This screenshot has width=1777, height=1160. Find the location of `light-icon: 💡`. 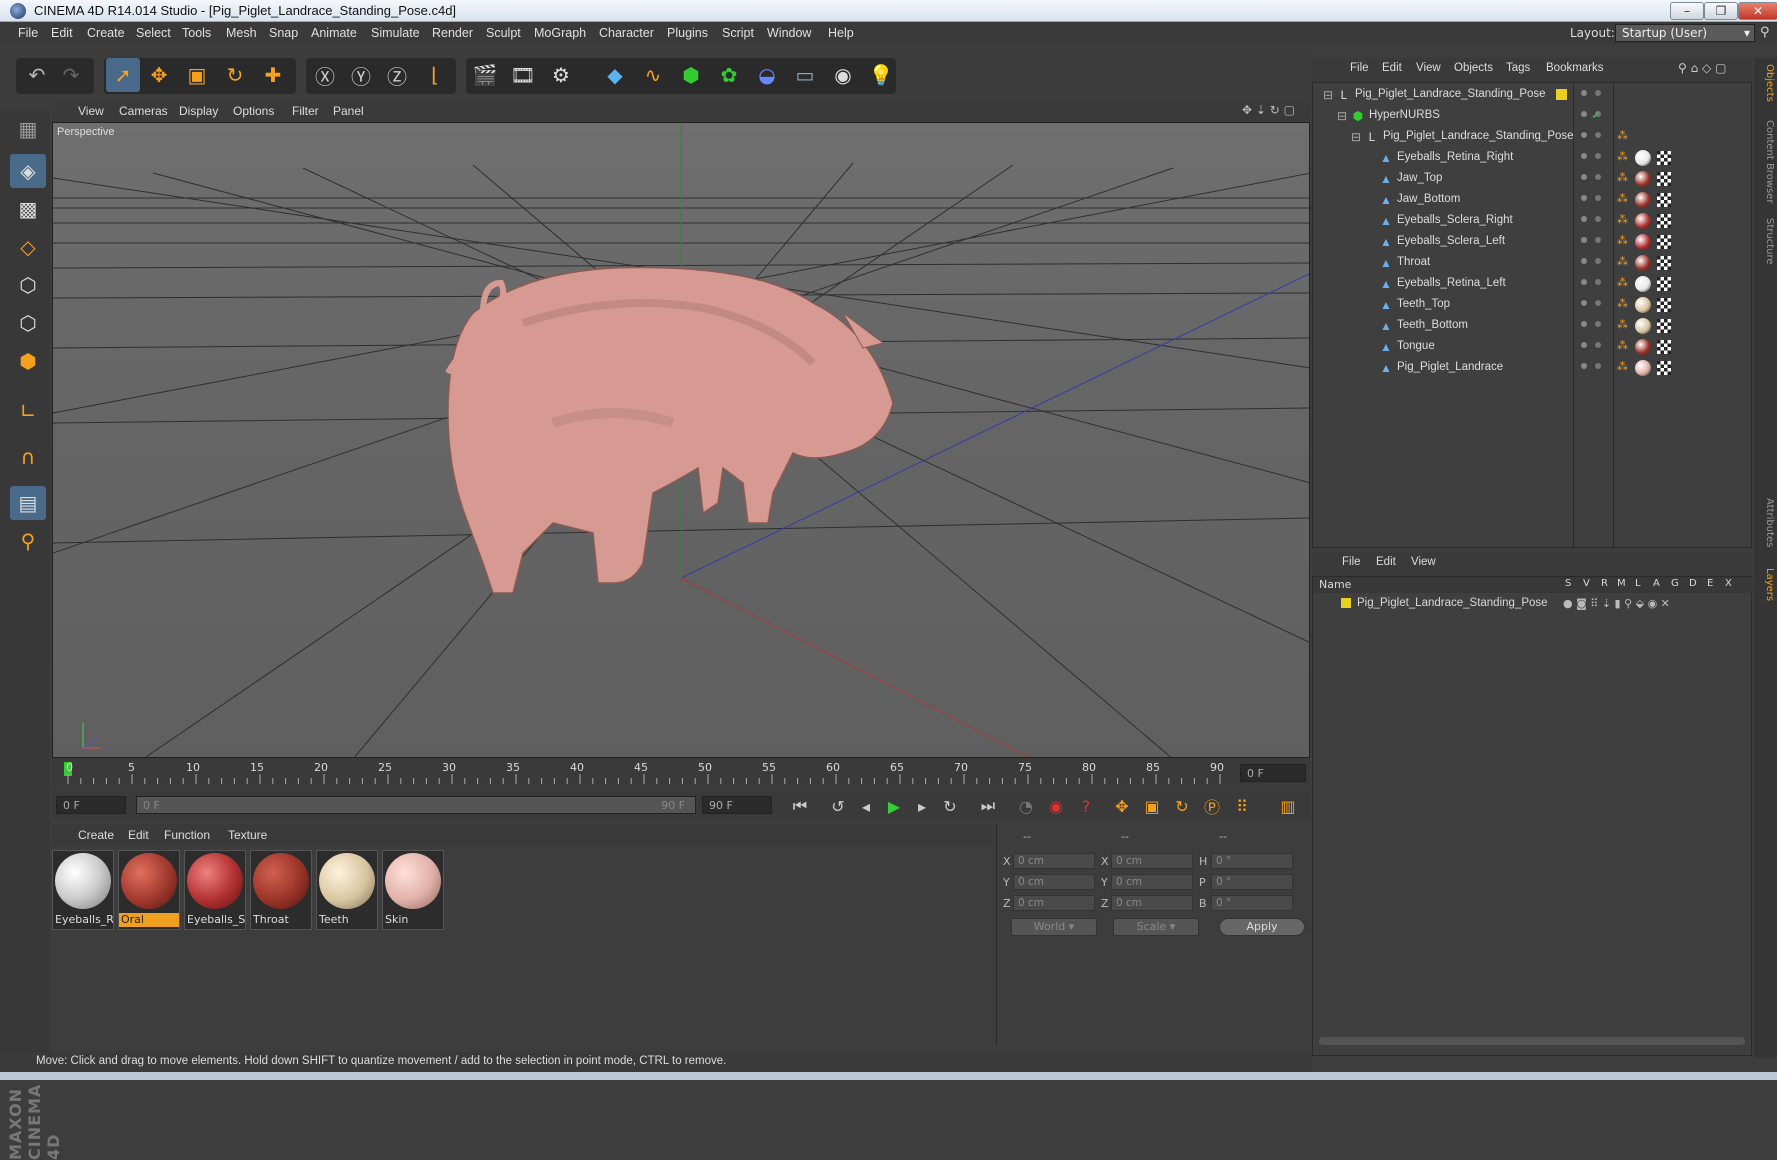

light-icon: 💡 is located at coordinates (881, 75).